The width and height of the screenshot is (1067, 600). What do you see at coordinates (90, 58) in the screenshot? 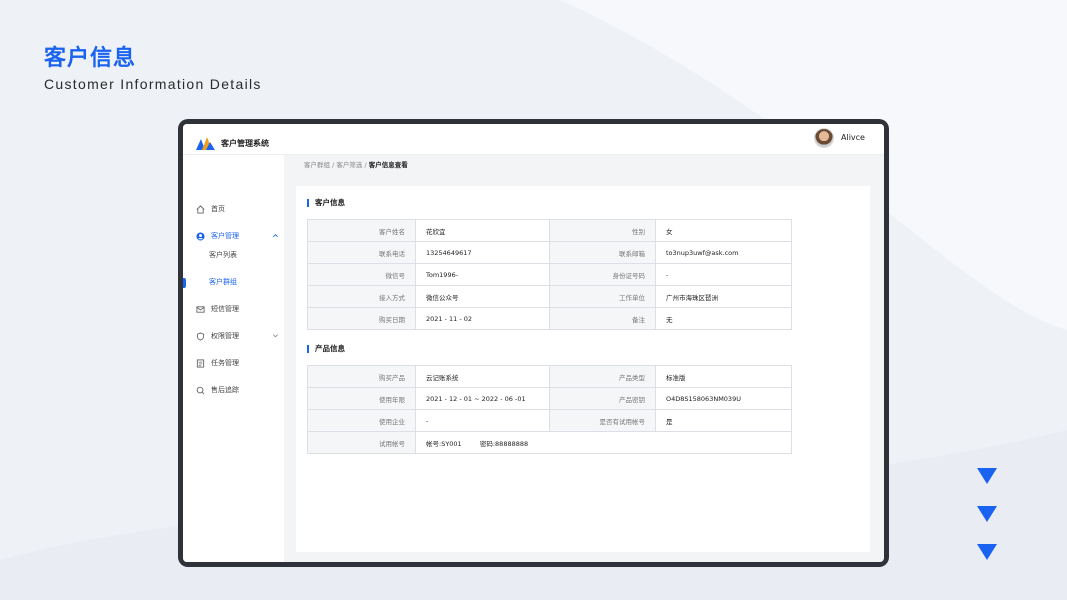
I see `page-title: 客户信息` at bounding box center [90, 58].